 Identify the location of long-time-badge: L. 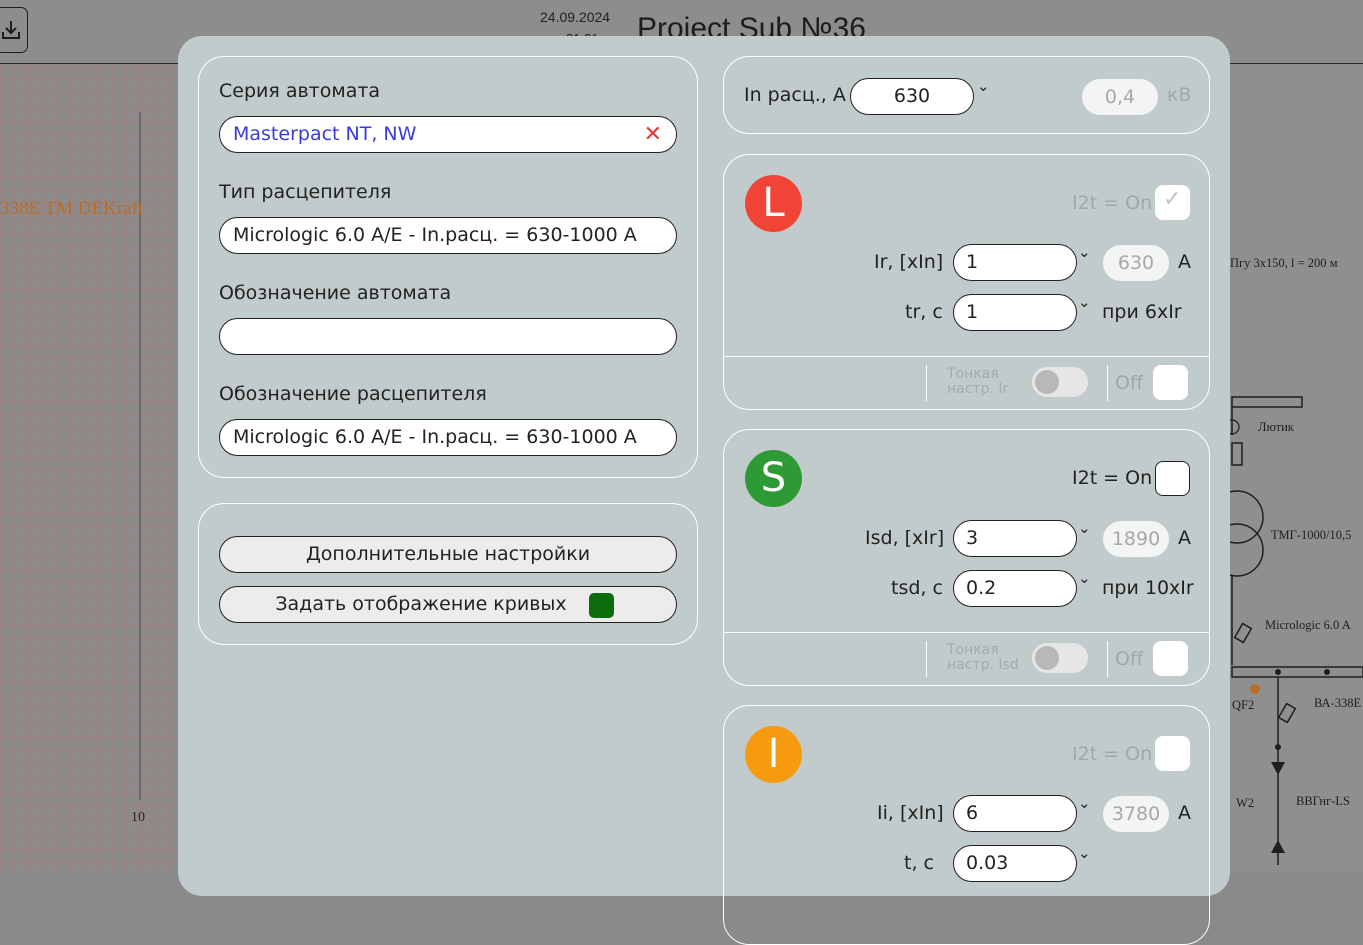
(773, 203).